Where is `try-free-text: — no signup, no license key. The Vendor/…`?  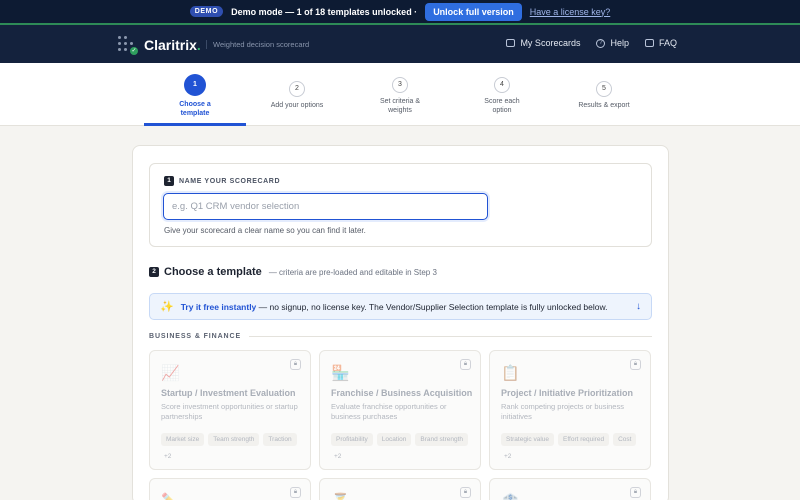
try-free-text: — no signup, no license key. The Vendor/… is located at coordinates (432, 306).